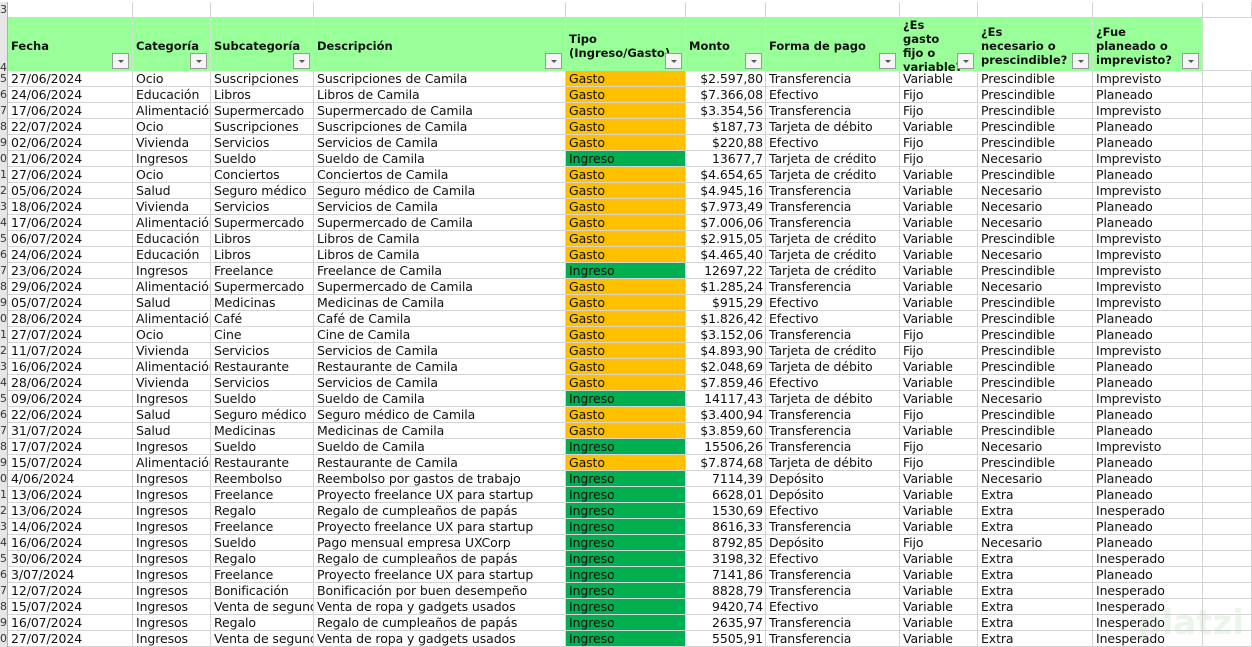 This screenshot has height=647, width=1252. Describe the element at coordinates (4, 207) in the screenshot. I see `row-number: 13` at that location.